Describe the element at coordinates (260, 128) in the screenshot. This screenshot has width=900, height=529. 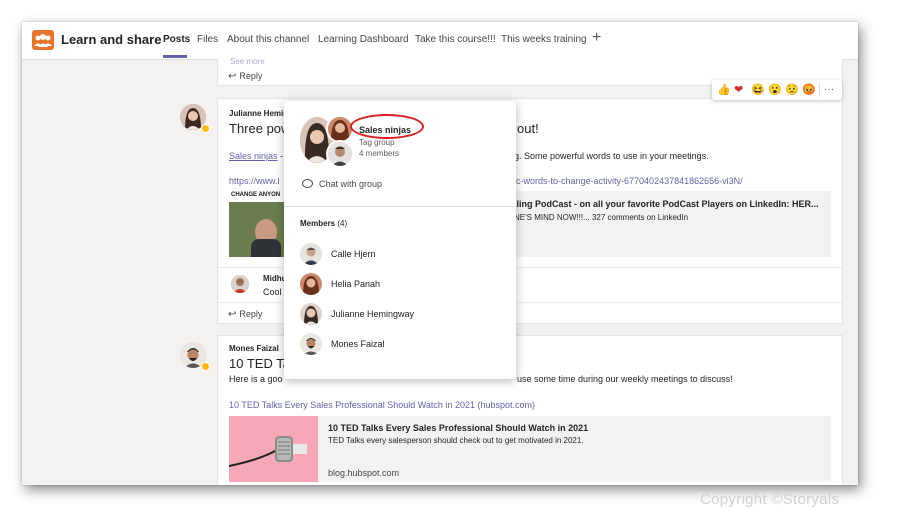
I see `post-title: Three pow` at that location.